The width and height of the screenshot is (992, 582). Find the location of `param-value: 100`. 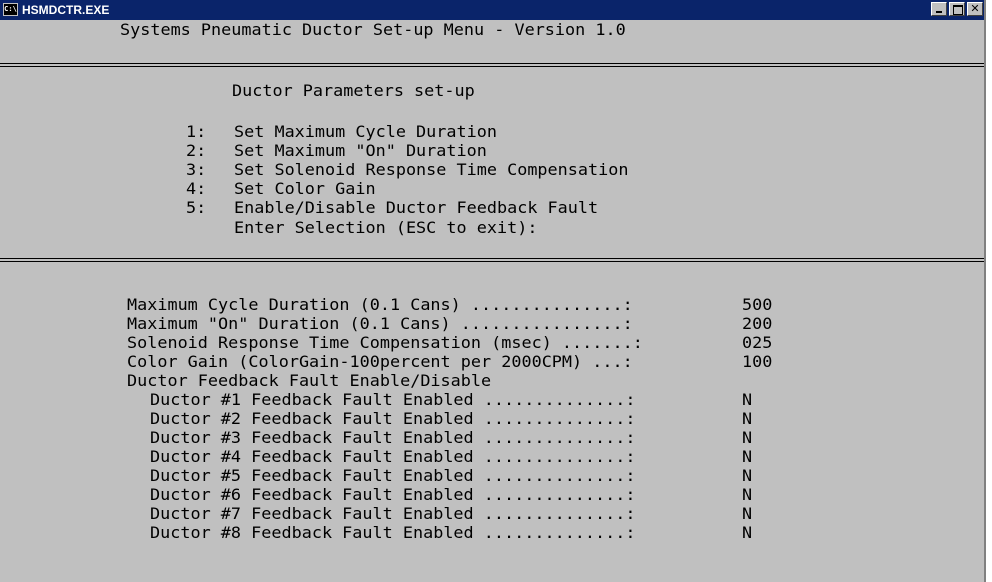

param-value: 100 is located at coordinates (757, 361).